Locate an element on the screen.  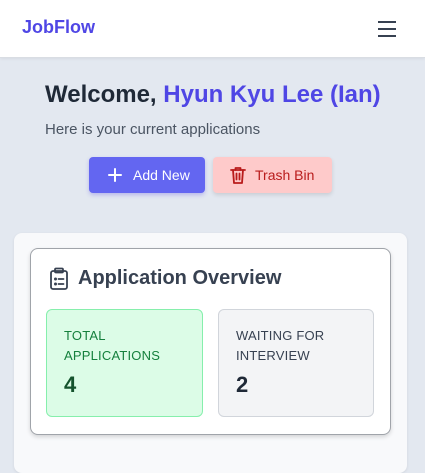
trash-icon is located at coordinates (238, 175).